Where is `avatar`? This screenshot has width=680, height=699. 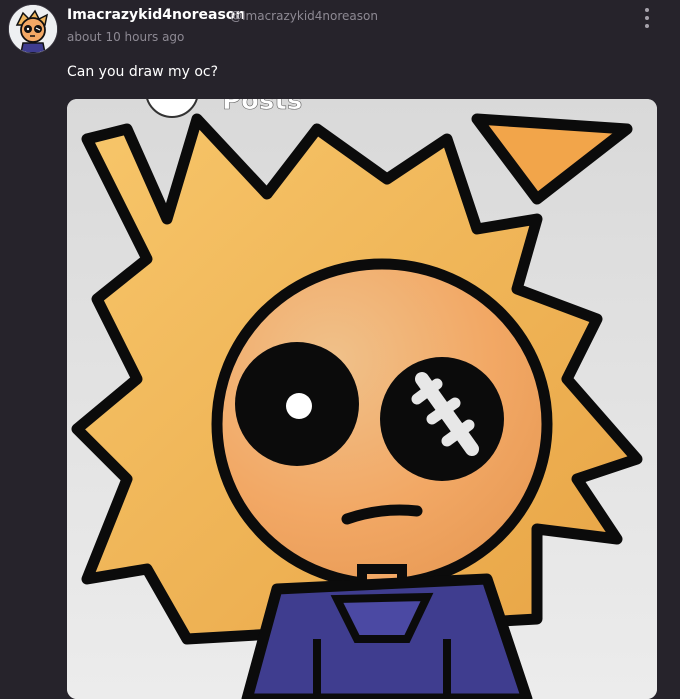
avatar is located at coordinates (33, 29).